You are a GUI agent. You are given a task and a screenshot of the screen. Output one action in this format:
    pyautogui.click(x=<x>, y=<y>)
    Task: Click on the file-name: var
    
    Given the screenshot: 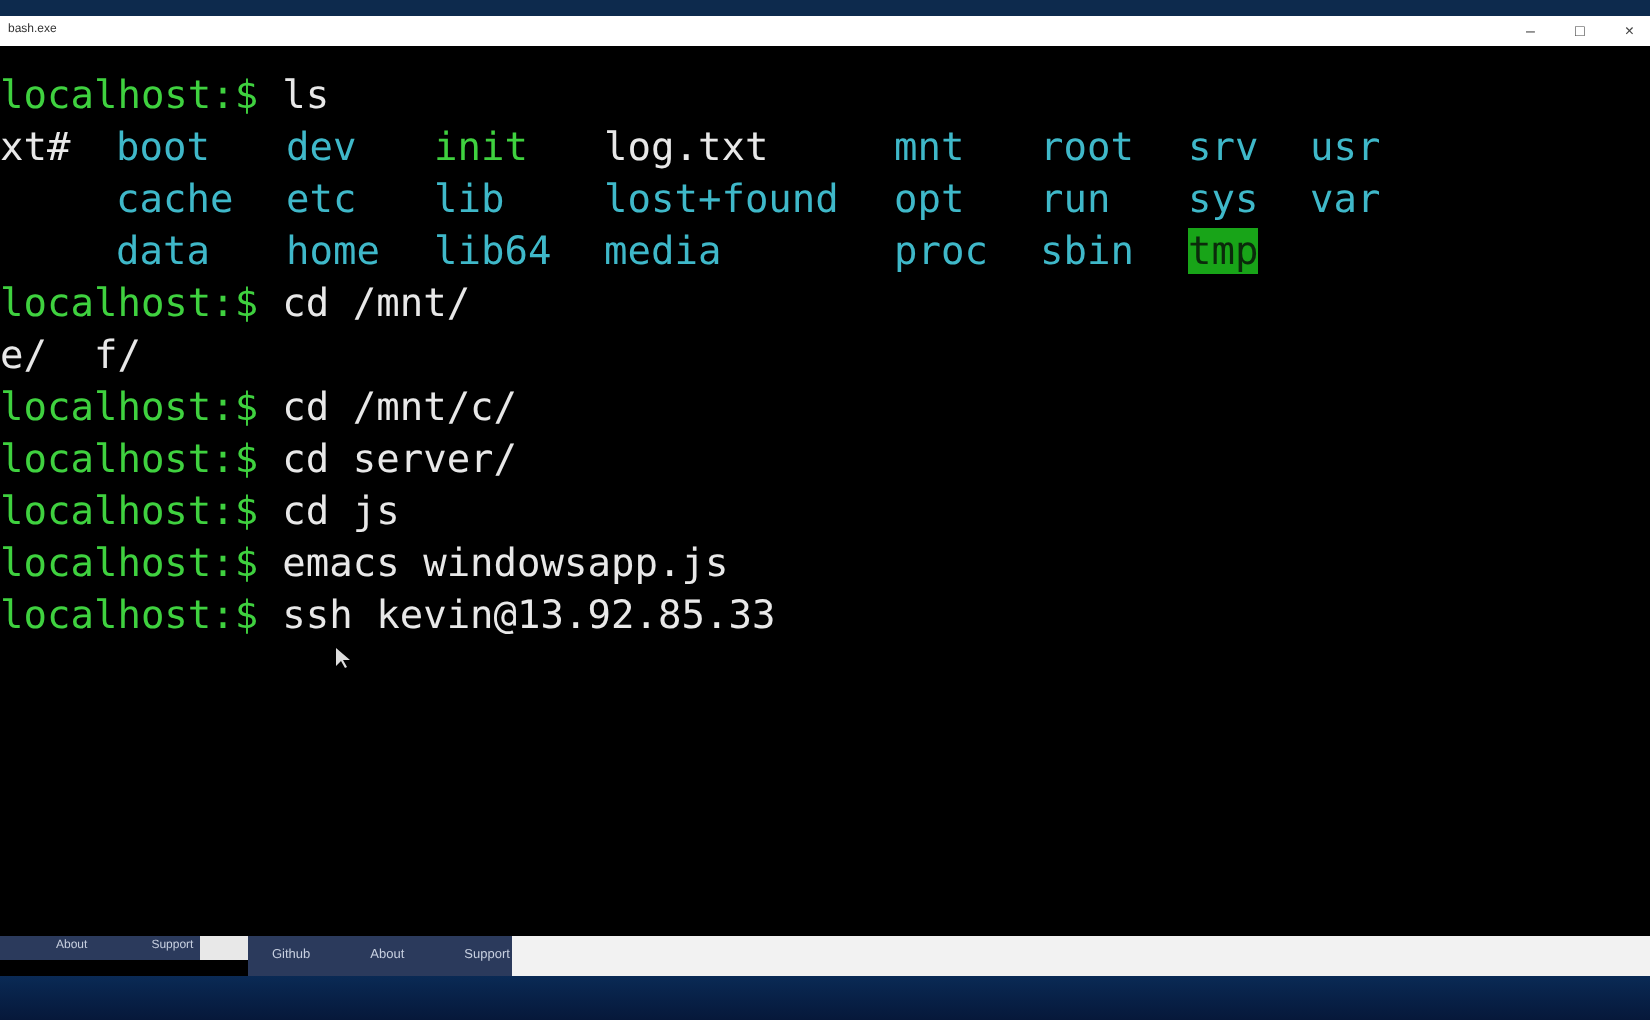 What is the action you would take?
    pyautogui.click(x=1345, y=199)
    